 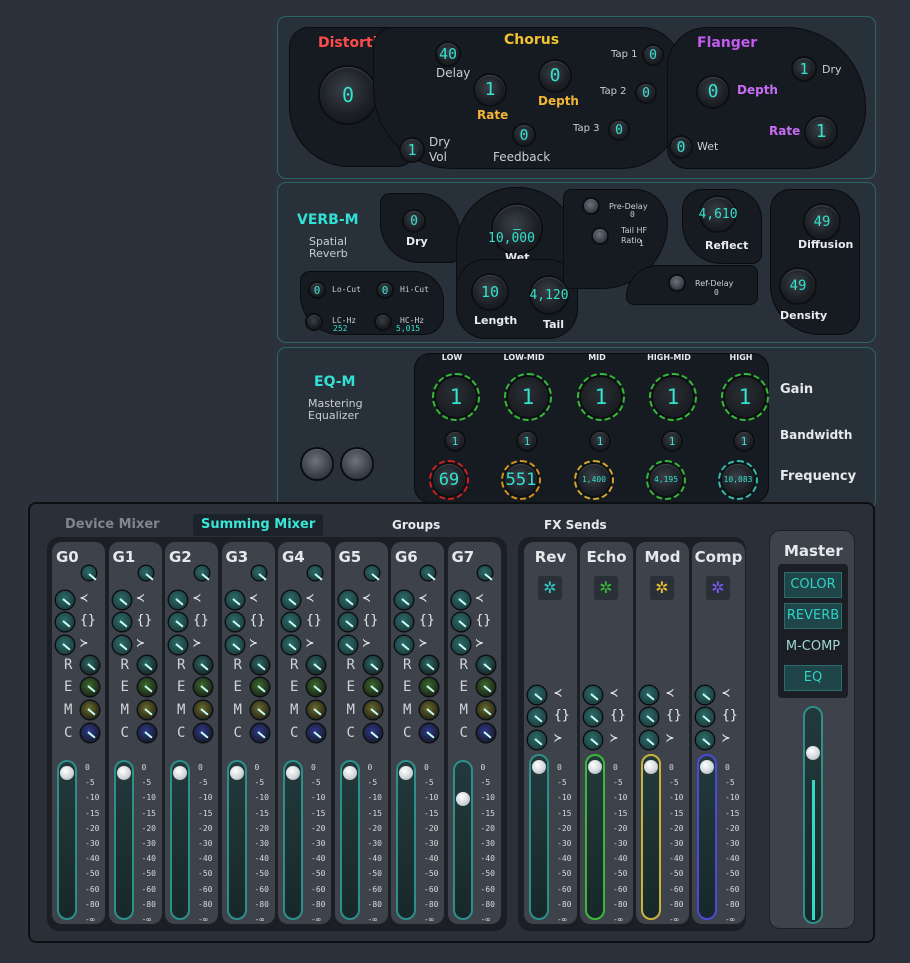 I want to click on tab-device-mixer: Device Mixer, so click(x=112, y=525).